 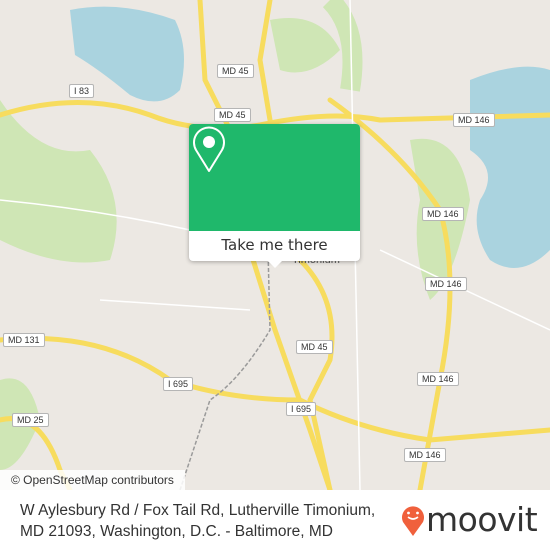 What do you see at coordinates (82, 91) in the screenshot?
I see `road-label: I 83` at bounding box center [82, 91].